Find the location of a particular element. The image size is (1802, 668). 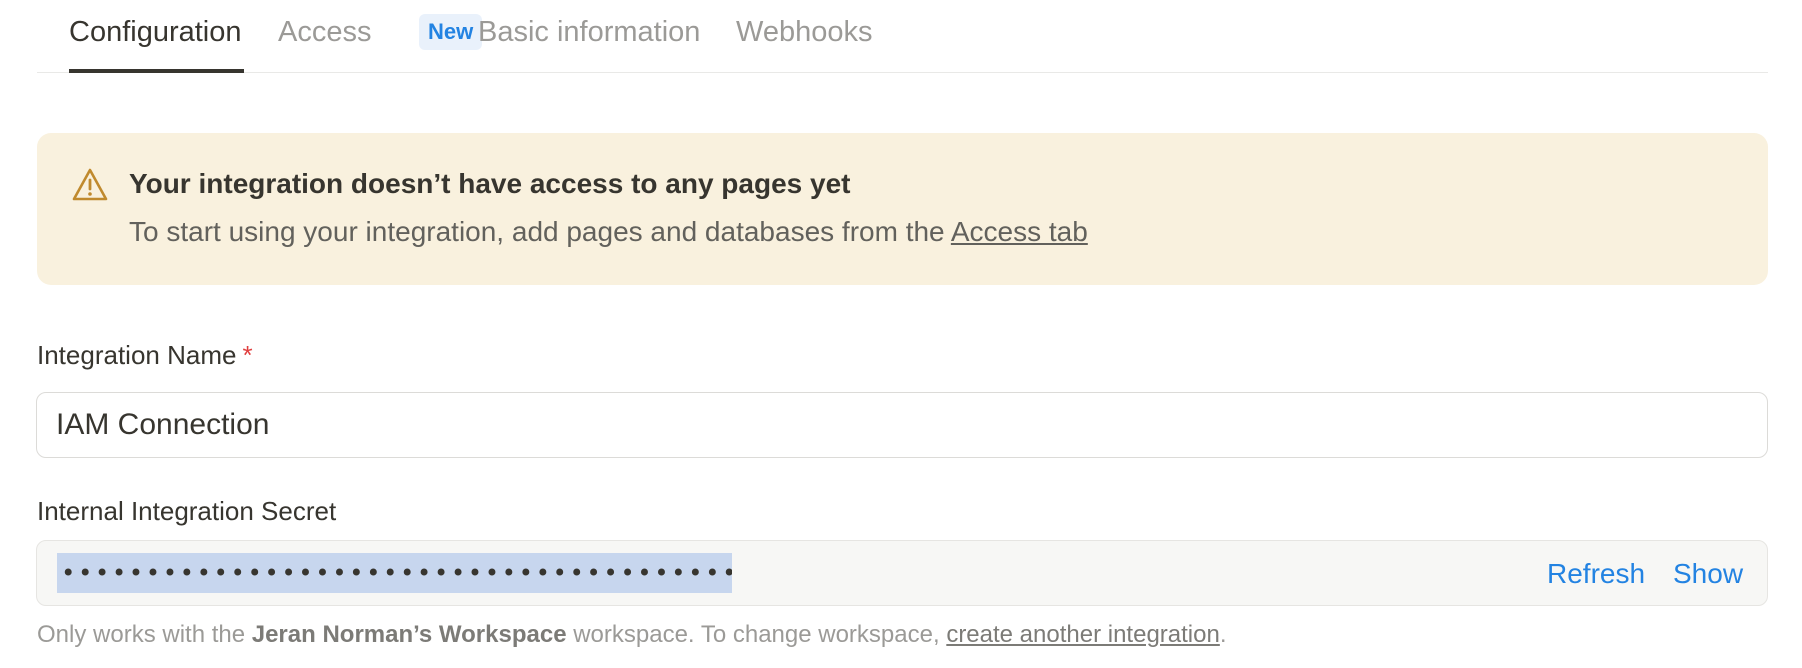

active-tab-indicator is located at coordinates (156, 71).